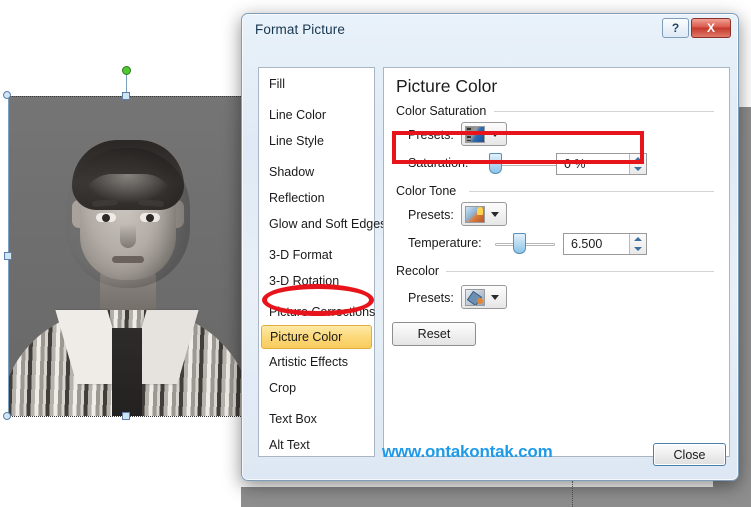 The width and height of the screenshot is (751, 507). Describe the element at coordinates (580, 271) in the screenshot. I see `group-rule-recolor` at that location.